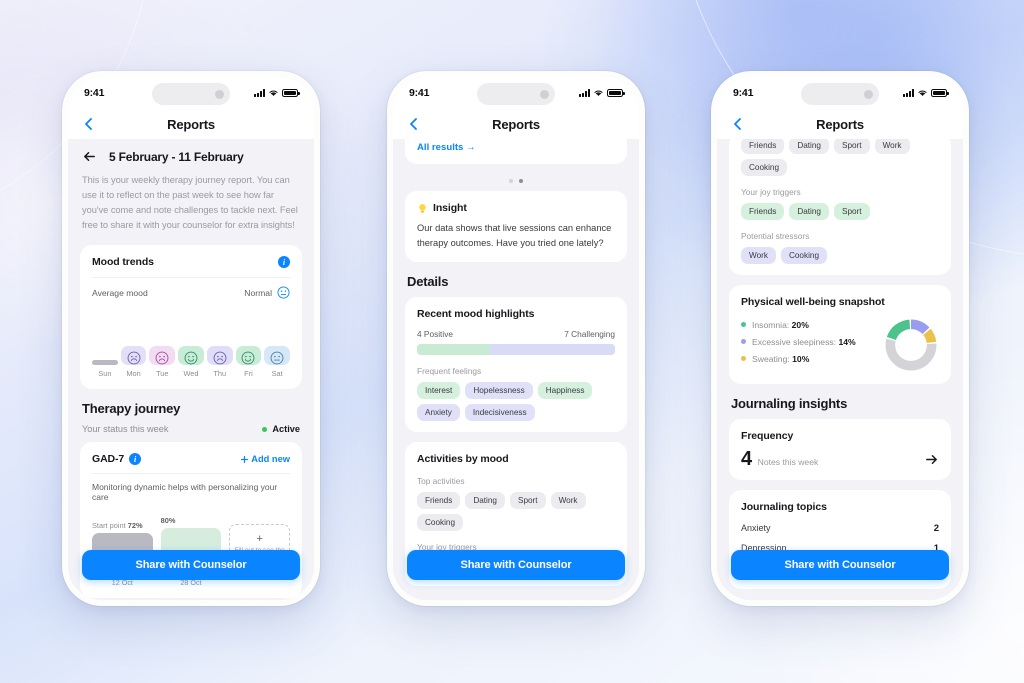 Image resolution: width=1024 pixels, height=683 pixels. What do you see at coordinates (931, 459) in the screenshot?
I see `arrow-right-icon` at bounding box center [931, 459].